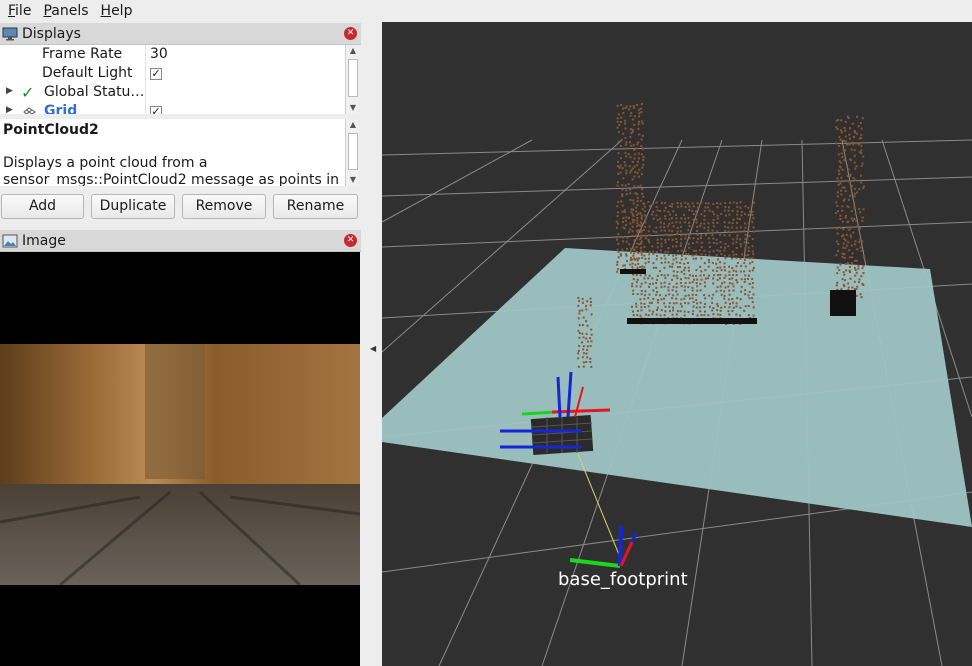 The height and width of the screenshot is (666, 972). Describe the element at coordinates (133, 206) in the screenshot. I see `duplicate-button: Duplicate` at that location.